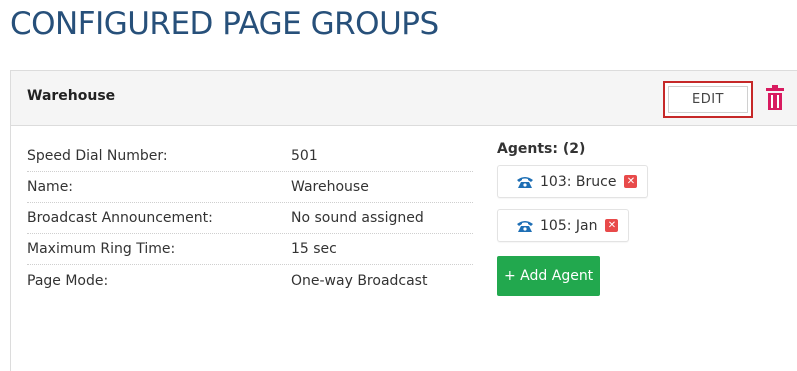 The image size is (797, 371). What do you see at coordinates (97, 156) in the screenshot?
I see `detail-label: Speed Dial Number:` at bounding box center [97, 156].